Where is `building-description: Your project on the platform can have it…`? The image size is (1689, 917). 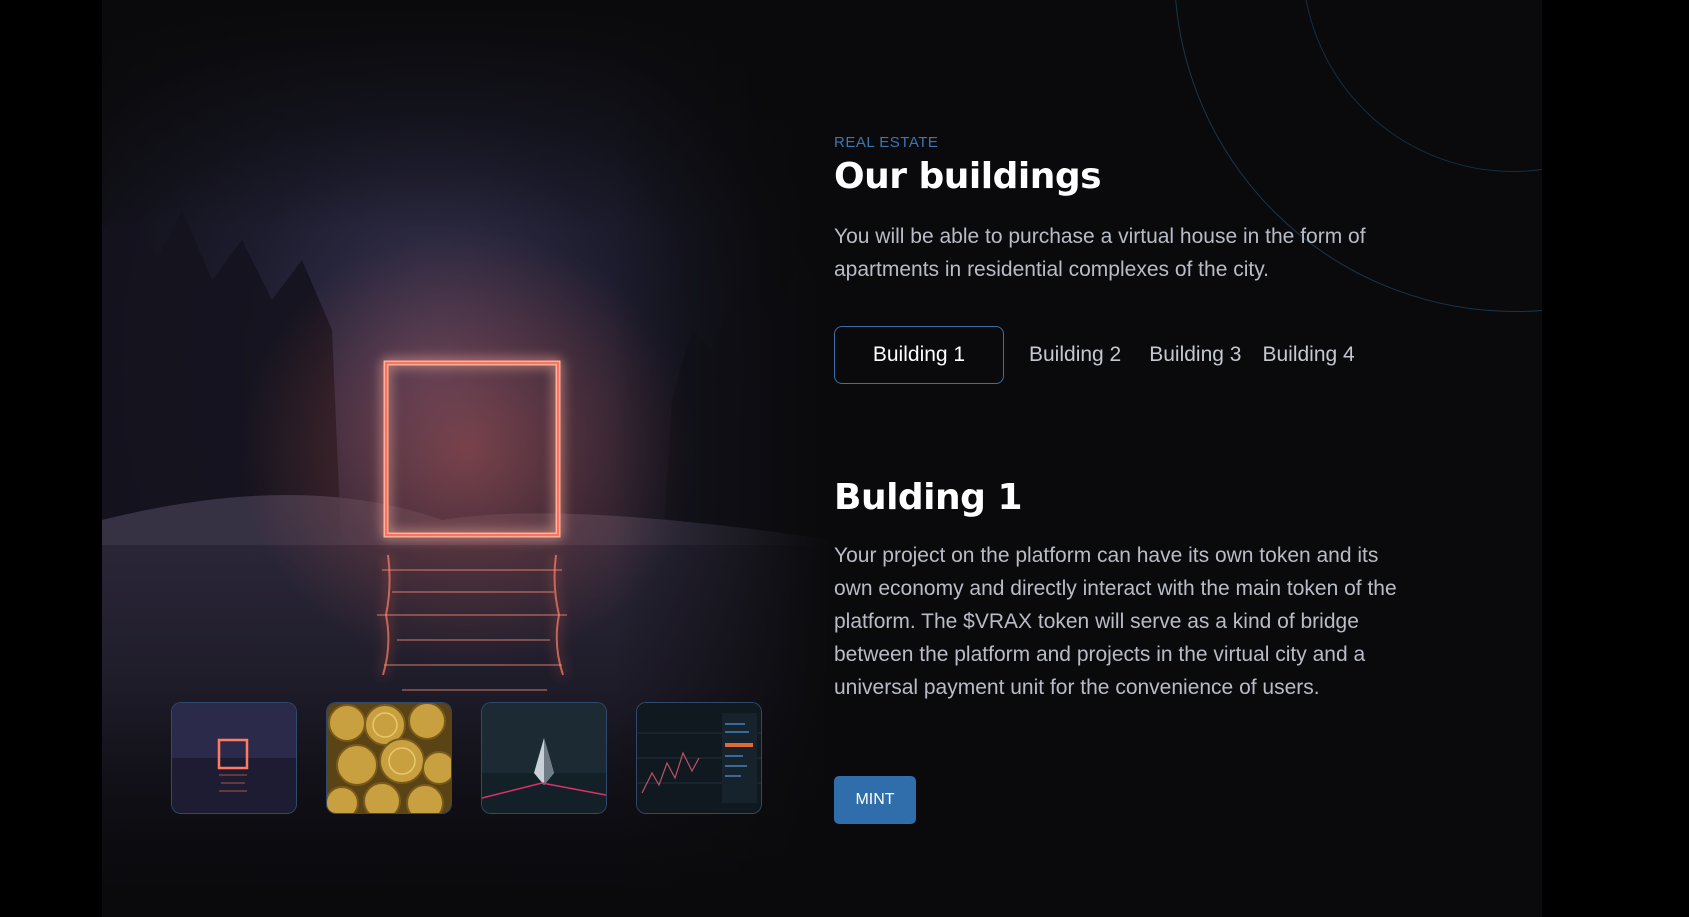 building-description: Your project on the platform can have it… is located at coordinates (1115, 621).